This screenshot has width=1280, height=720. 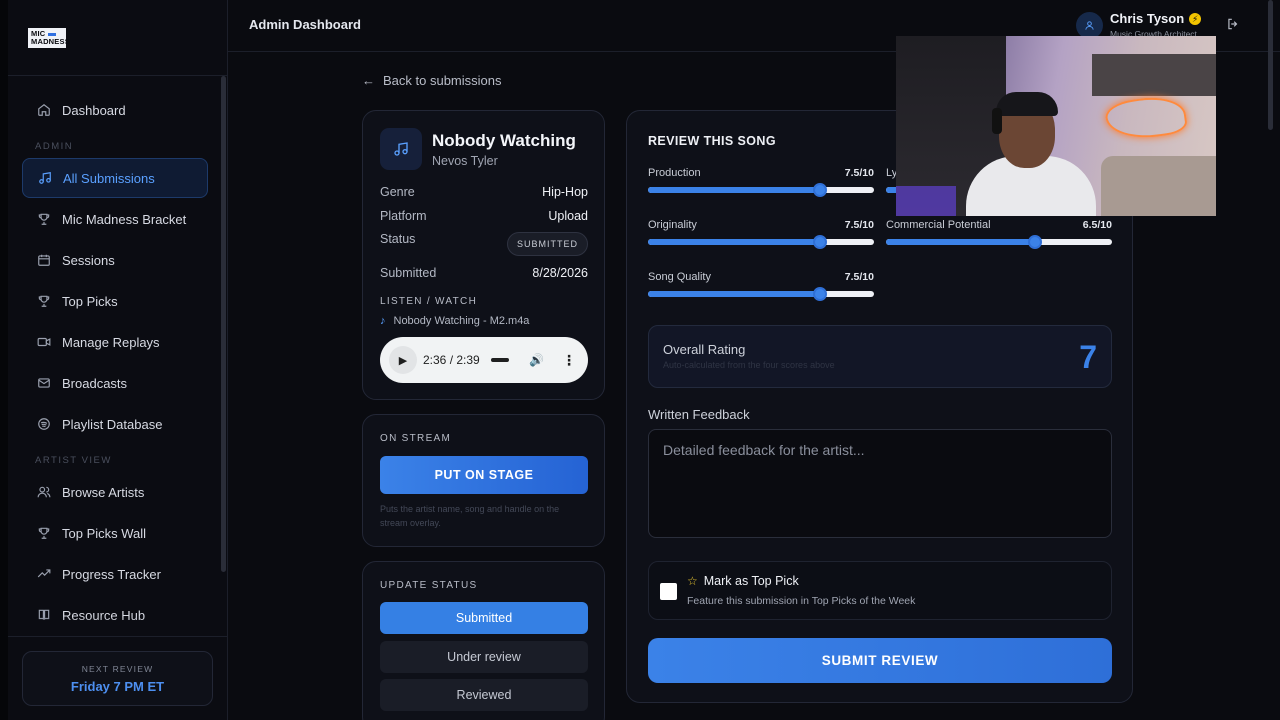 What do you see at coordinates (117, 686) in the screenshot?
I see `next-review-value: Friday 7 PM ET` at bounding box center [117, 686].